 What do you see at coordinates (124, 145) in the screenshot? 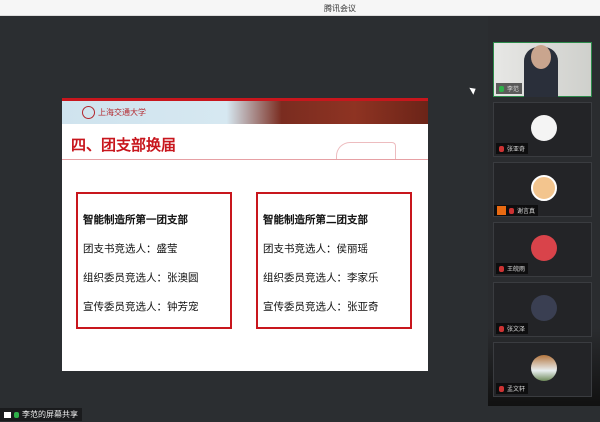
I see `slide-title: 四、团支部换届` at bounding box center [124, 145].